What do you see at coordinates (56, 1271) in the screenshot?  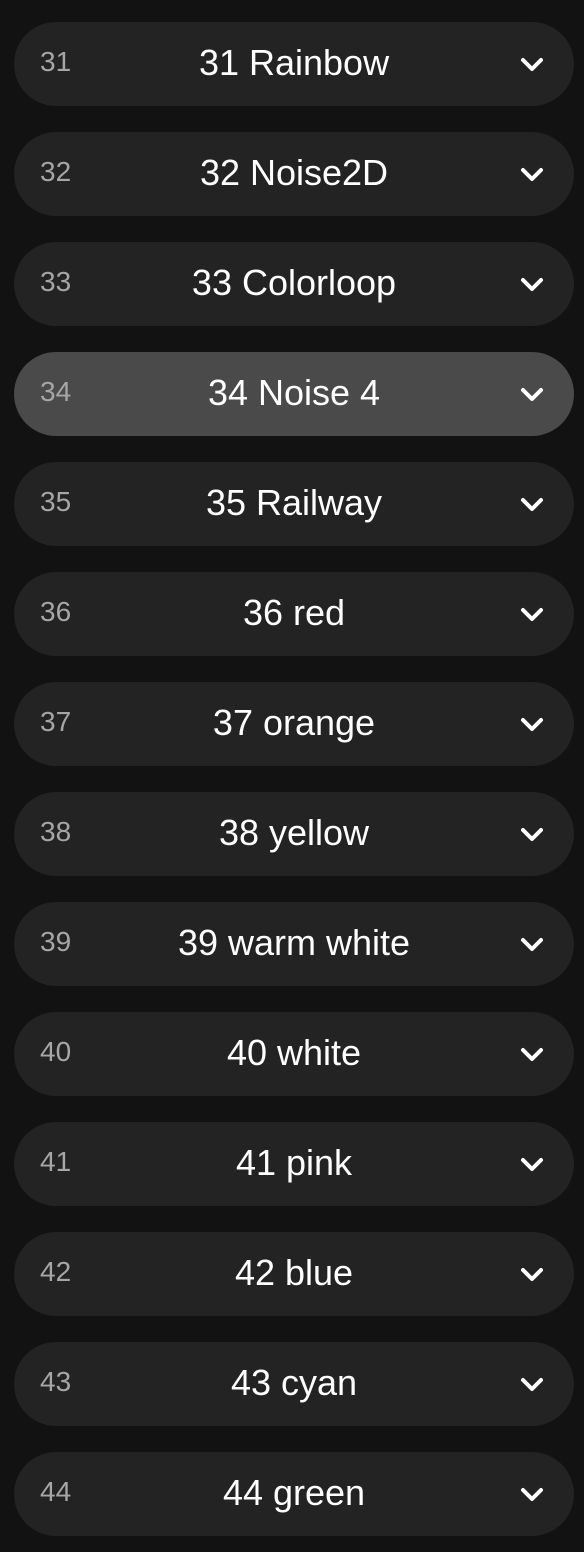 I see `preset-number: 42` at bounding box center [56, 1271].